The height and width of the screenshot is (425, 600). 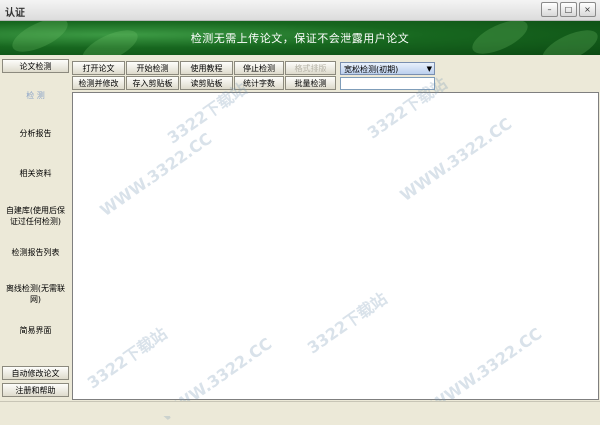 I want to click on window-title: 认证, so click(x=15, y=13).